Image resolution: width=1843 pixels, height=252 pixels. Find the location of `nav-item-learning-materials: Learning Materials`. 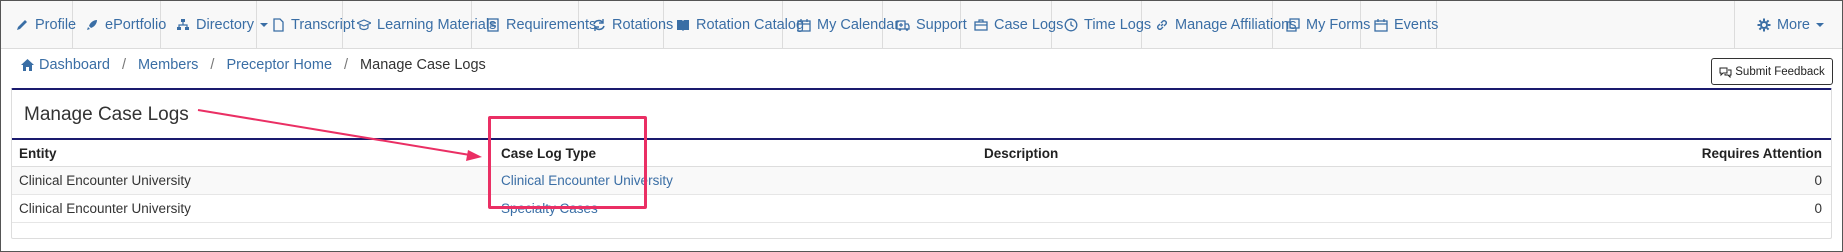

nav-item-learning-materials: Learning Materials is located at coordinates (419, 25).